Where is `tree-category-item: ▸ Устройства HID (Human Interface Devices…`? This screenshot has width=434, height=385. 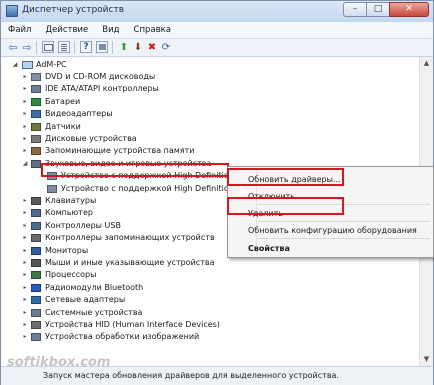 tree-category-item: ▸ Устройства HID (Human Interface Devices… is located at coordinates (171, 325).